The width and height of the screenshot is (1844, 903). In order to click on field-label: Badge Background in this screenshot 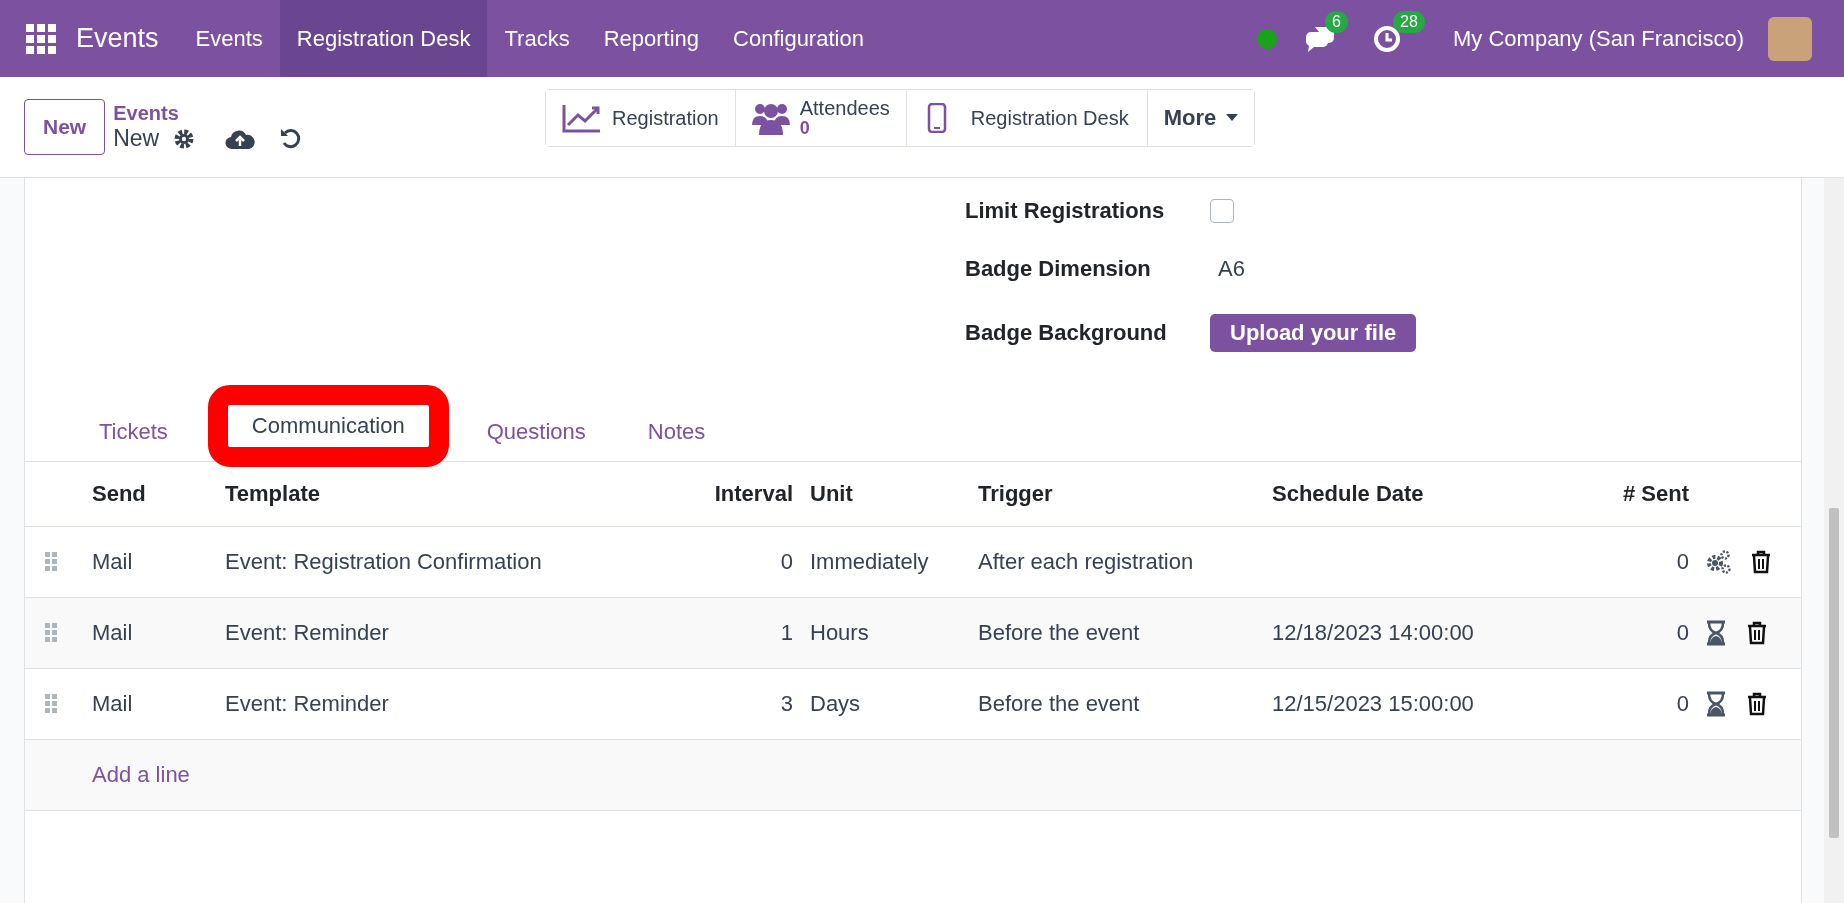, I will do `click(1066, 333)`.